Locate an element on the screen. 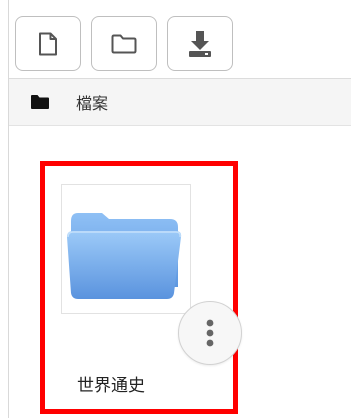  download-button is located at coordinates (200, 43).